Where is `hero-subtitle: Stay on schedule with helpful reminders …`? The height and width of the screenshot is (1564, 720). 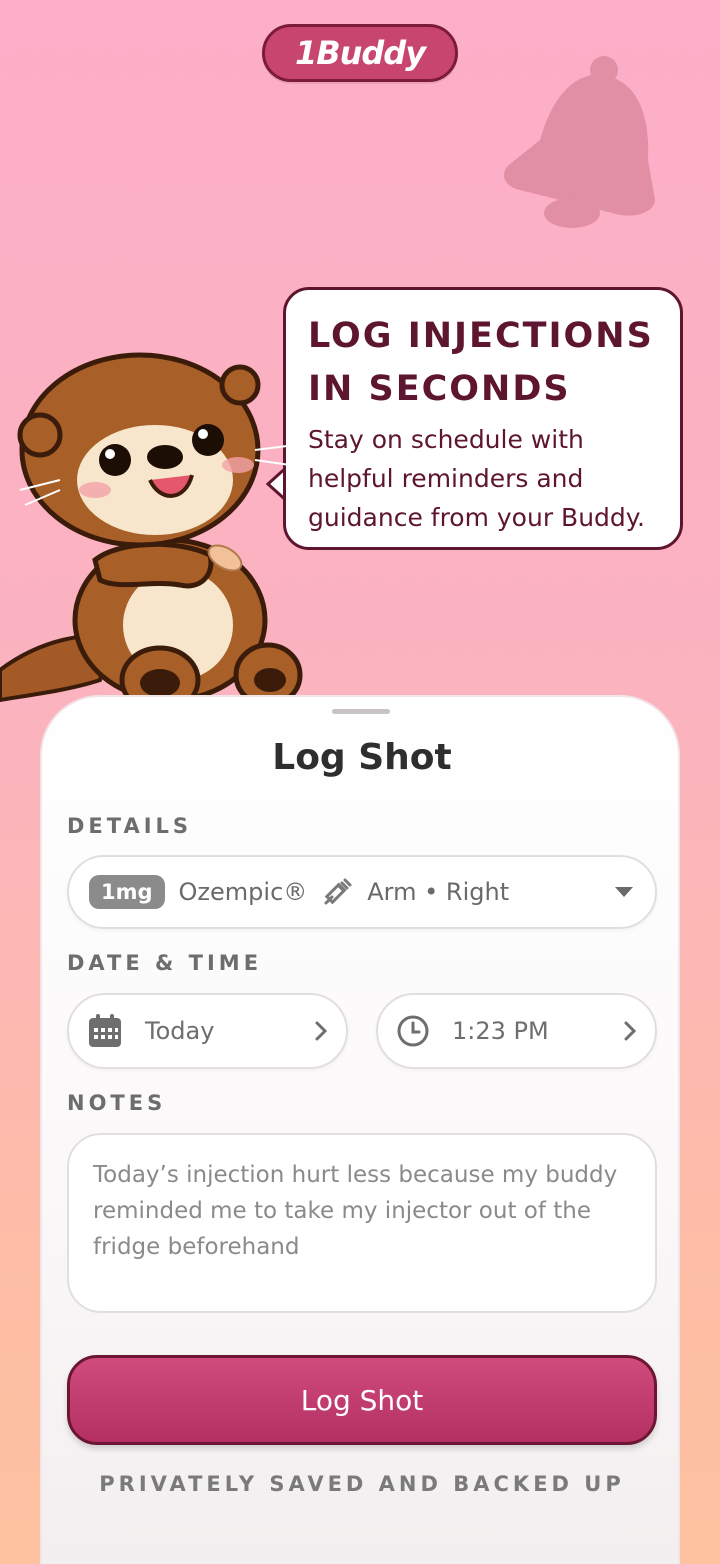
hero-subtitle: Stay on schedule with helpful reminders … is located at coordinates (476, 478).